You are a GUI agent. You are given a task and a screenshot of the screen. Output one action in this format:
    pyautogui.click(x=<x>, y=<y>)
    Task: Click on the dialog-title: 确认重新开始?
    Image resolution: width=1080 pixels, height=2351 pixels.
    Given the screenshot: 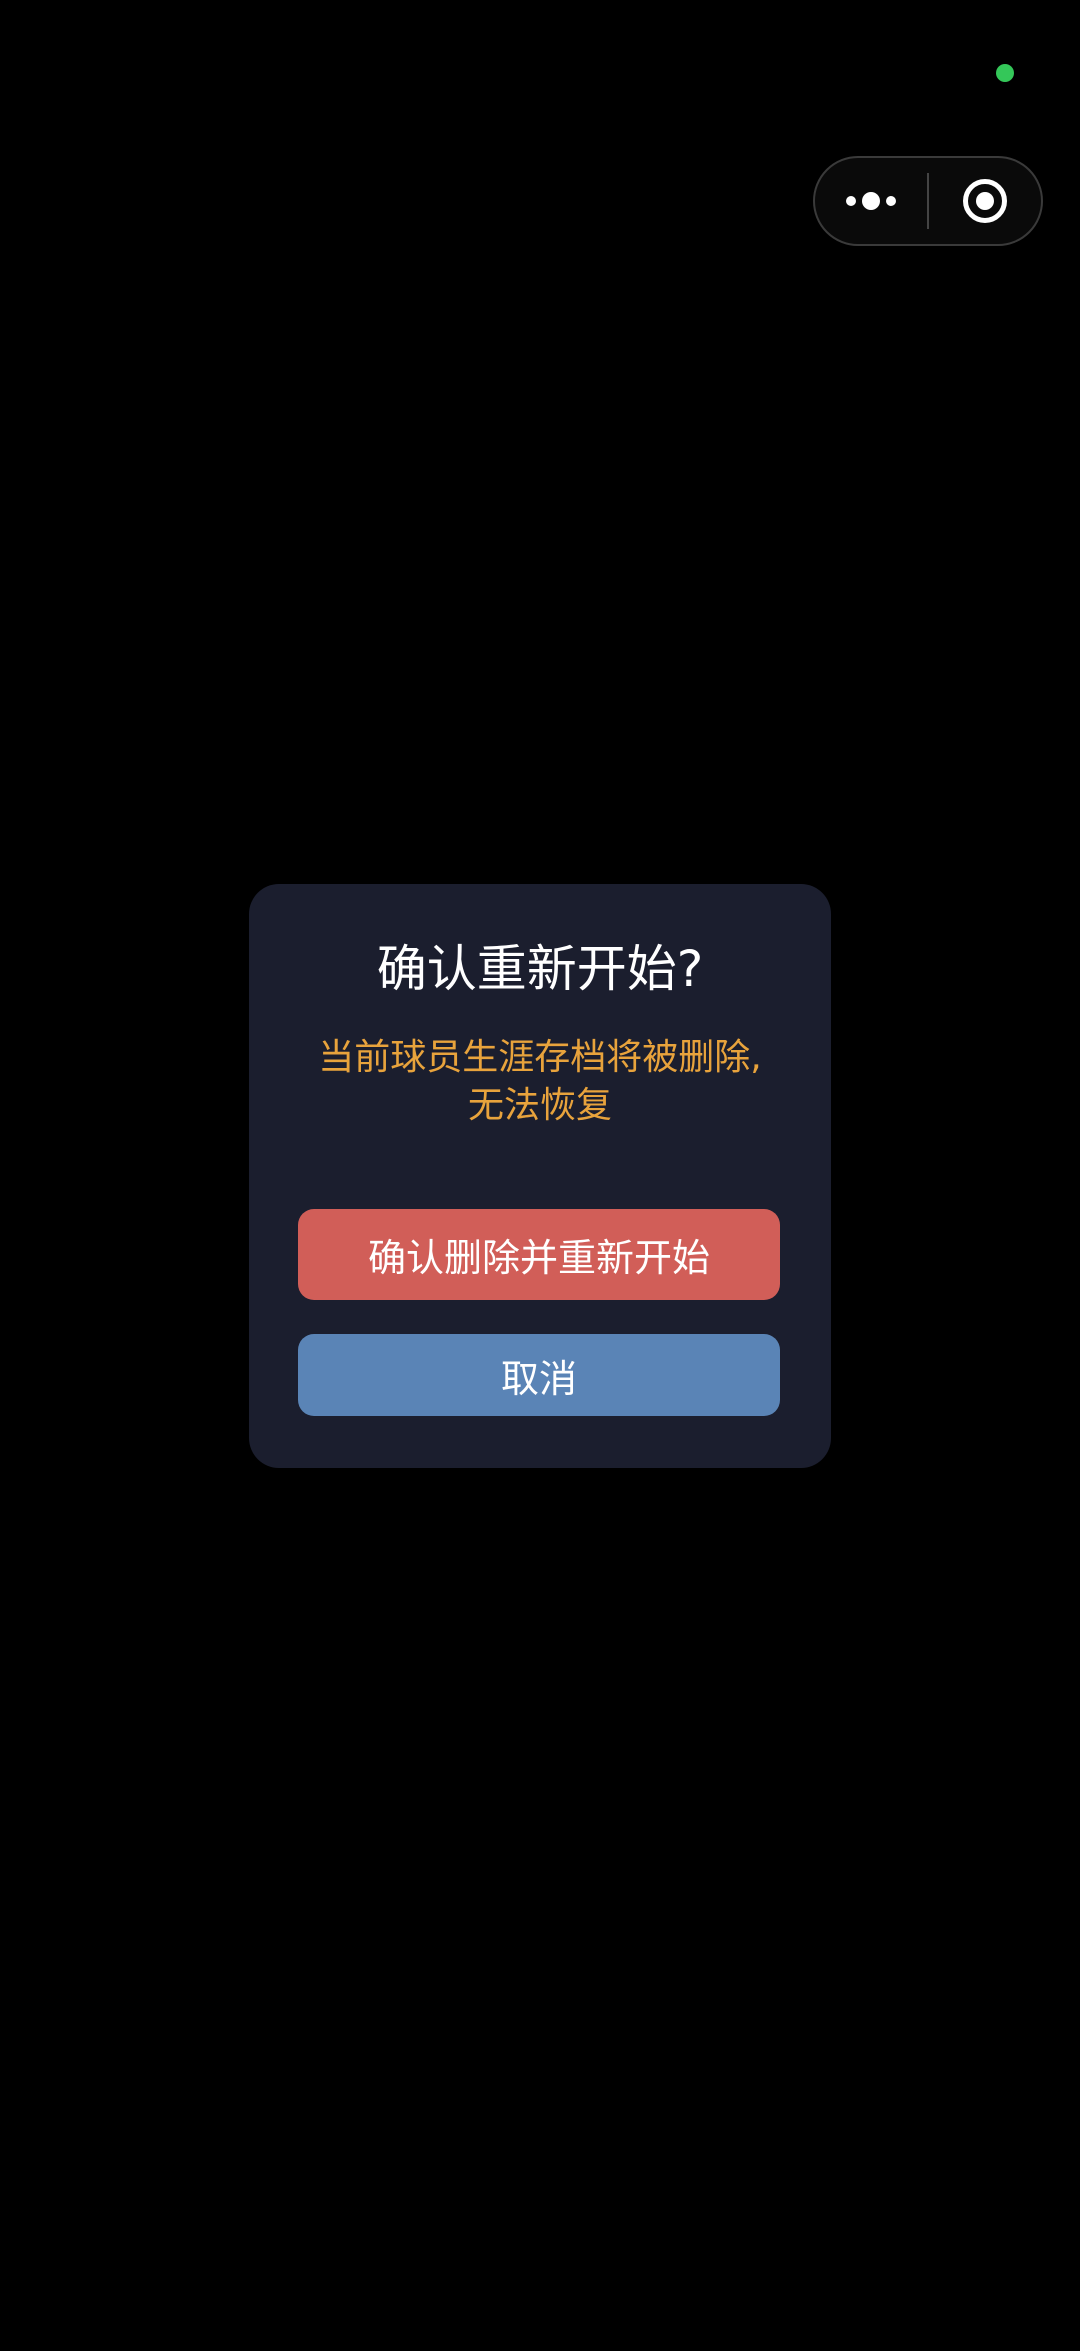 What is the action you would take?
    pyautogui.click(x=540, y=969)
    